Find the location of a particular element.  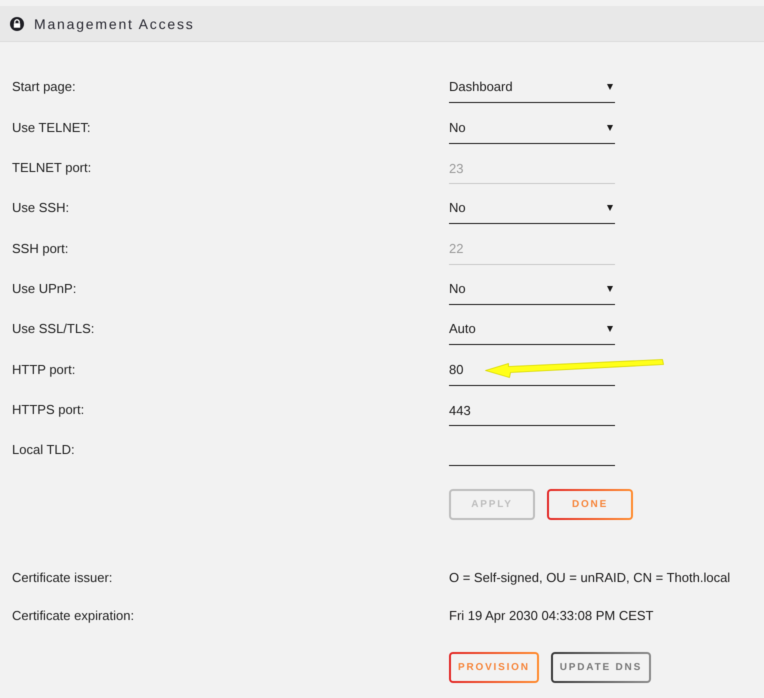

input-field: 443 is located at coordinates (532, 407).